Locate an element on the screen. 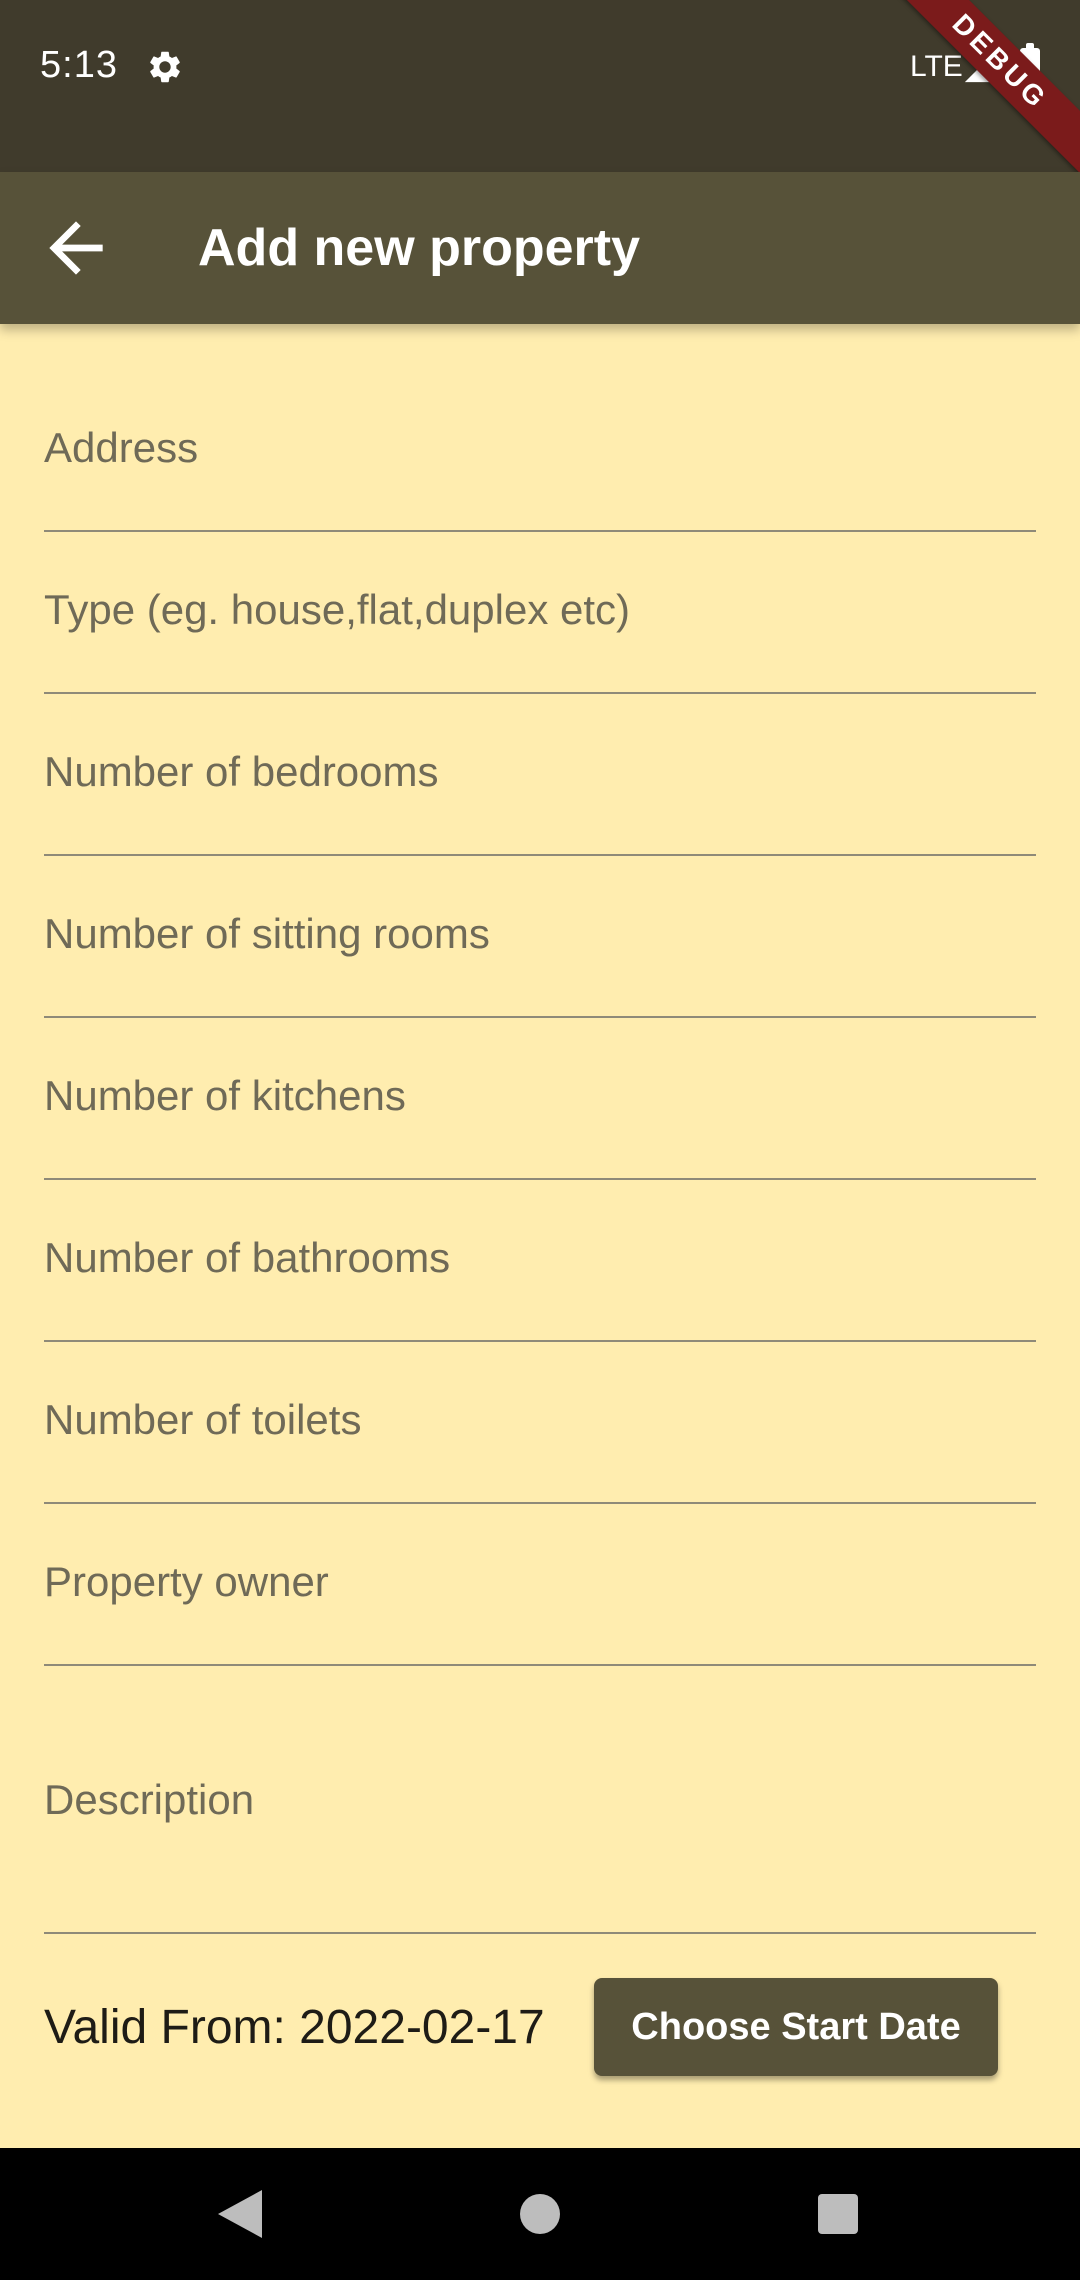 This screenshot has width=1080, height=2280. toilets-placeholder: Number of toilets is located at coordinates (203, 1419).